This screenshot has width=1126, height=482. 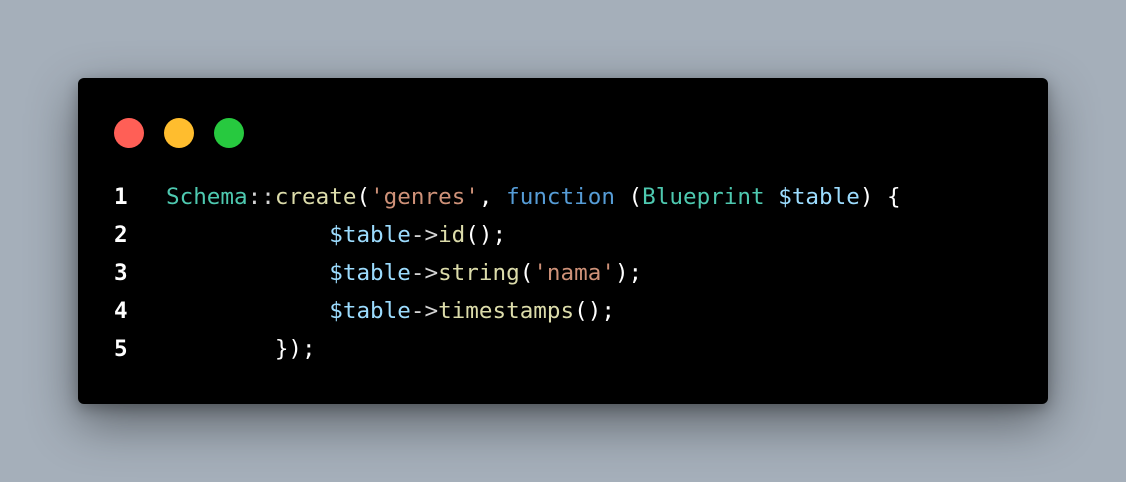 I want to click on code-line: 3 $table->string('nama');, so click(x=563, y=273).